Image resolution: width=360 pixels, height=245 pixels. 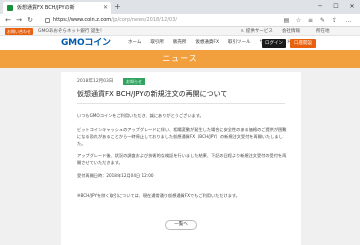 I want to click on news-banner: ニュース, so click(x=180, y=59).